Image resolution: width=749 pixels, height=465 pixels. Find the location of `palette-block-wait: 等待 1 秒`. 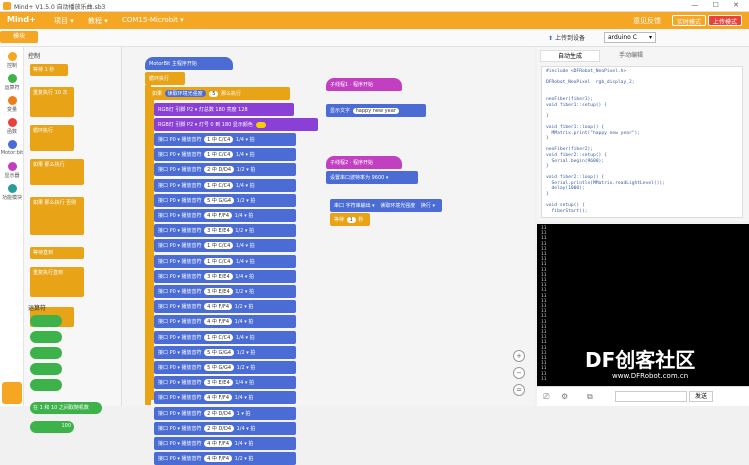

palette-block-wait: 等待 1 秒 is located at coordinates (49, 70).